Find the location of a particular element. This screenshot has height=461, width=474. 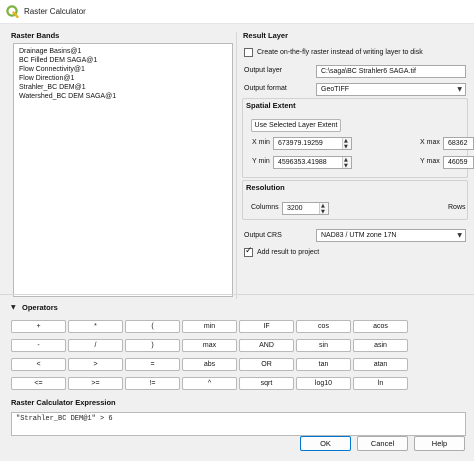

raster-band-item: Drainage Basins@1 is located at coordinates (50, 51).